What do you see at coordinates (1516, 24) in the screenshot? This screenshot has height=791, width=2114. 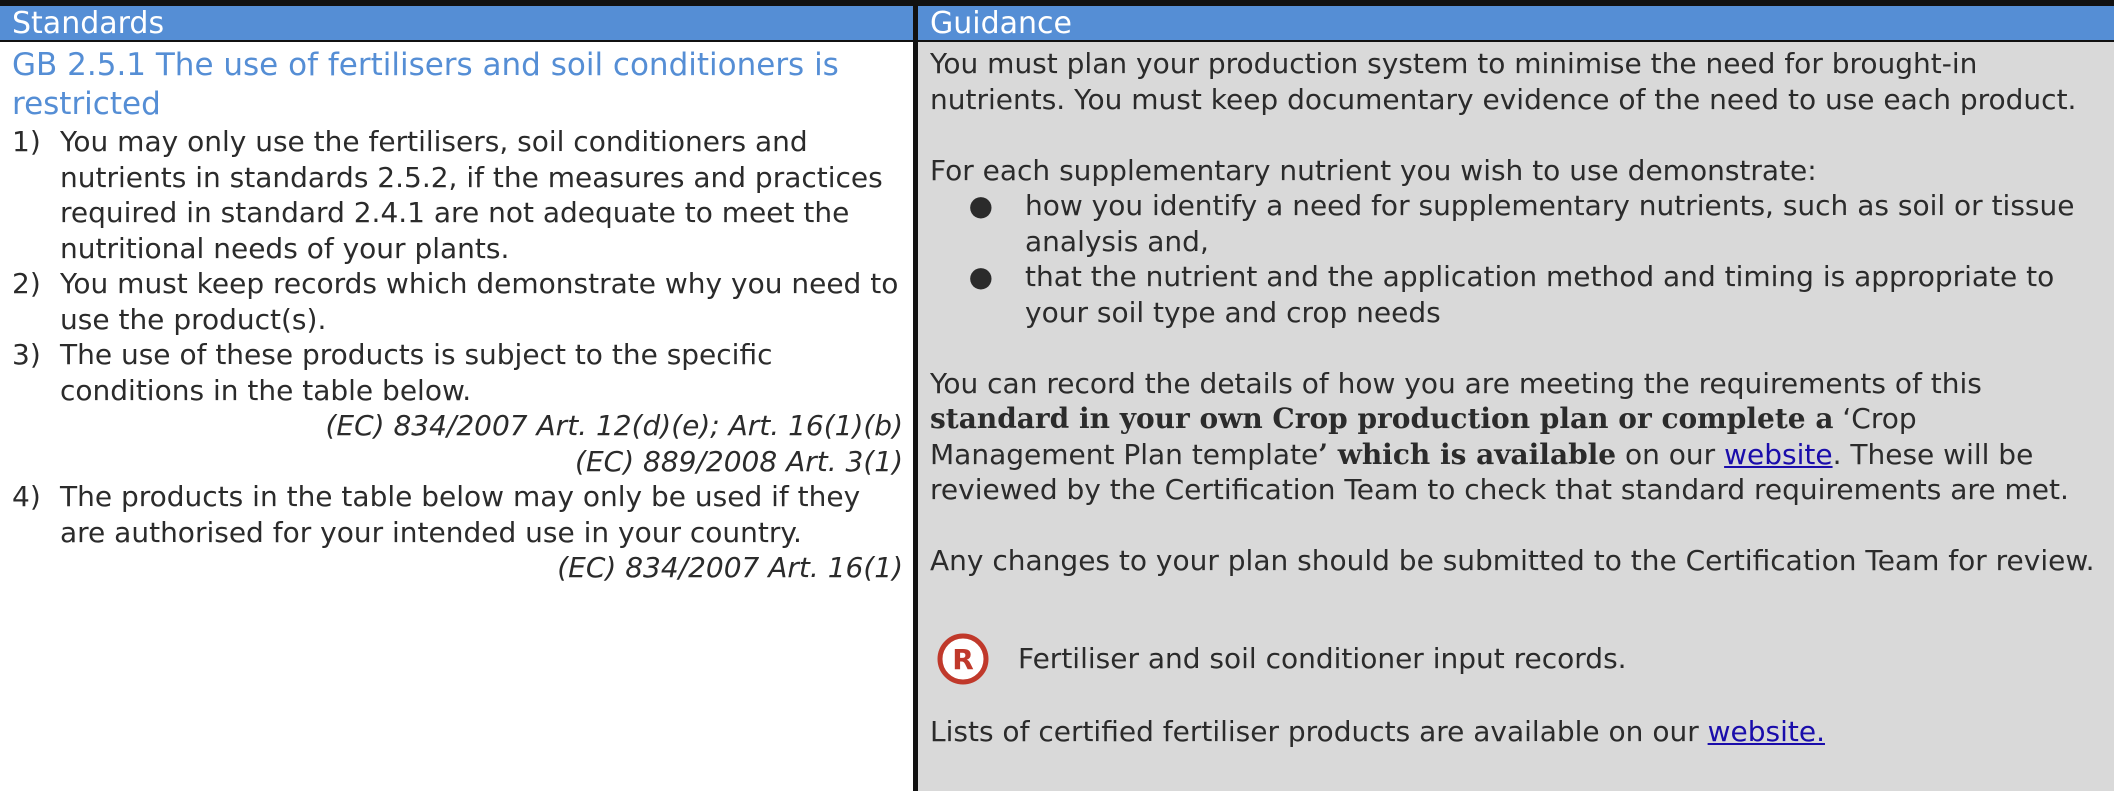 I see `guidance-header: Guidance` at bounding box center [1516, 24].